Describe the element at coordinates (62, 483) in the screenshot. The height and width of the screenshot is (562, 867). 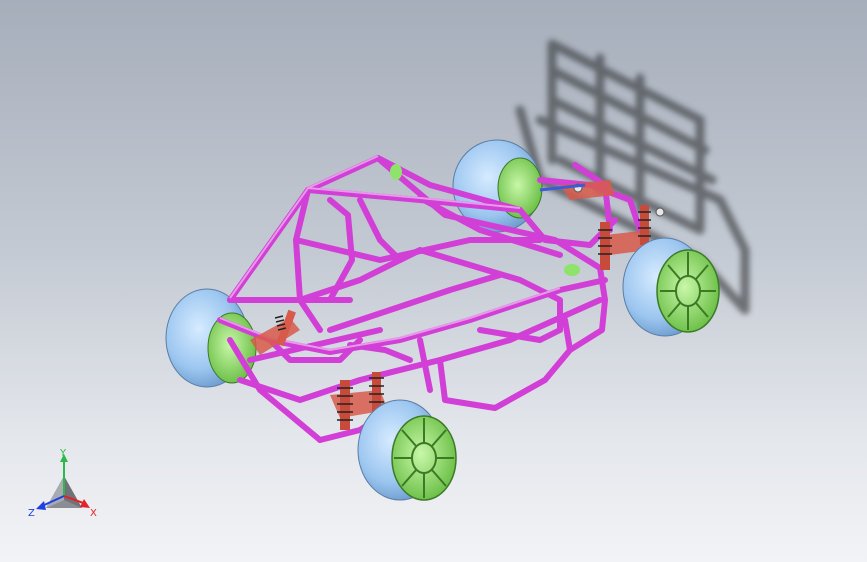
I see `axis-triad: Y X Z` at that location.